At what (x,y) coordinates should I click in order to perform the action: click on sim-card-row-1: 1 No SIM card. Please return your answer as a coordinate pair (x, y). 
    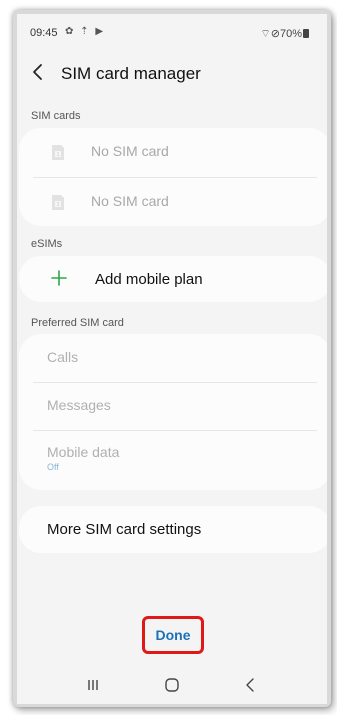
    Looking at the image, I should click on (173, 152).